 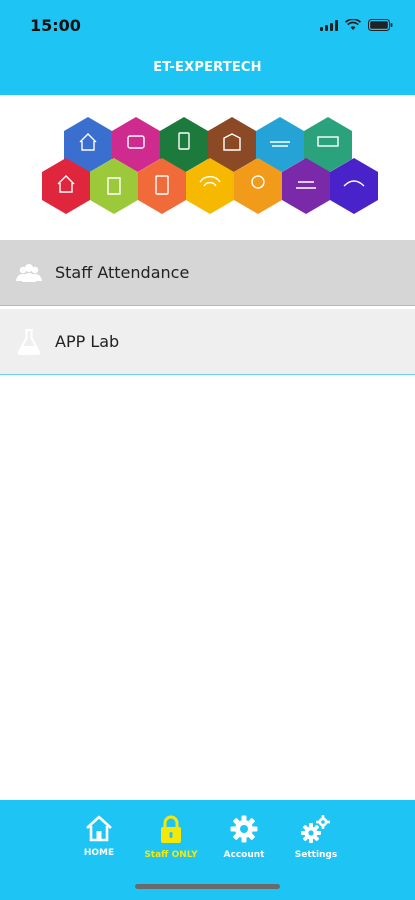 I want to click on wifi-icon, so click(x=353, y=24).